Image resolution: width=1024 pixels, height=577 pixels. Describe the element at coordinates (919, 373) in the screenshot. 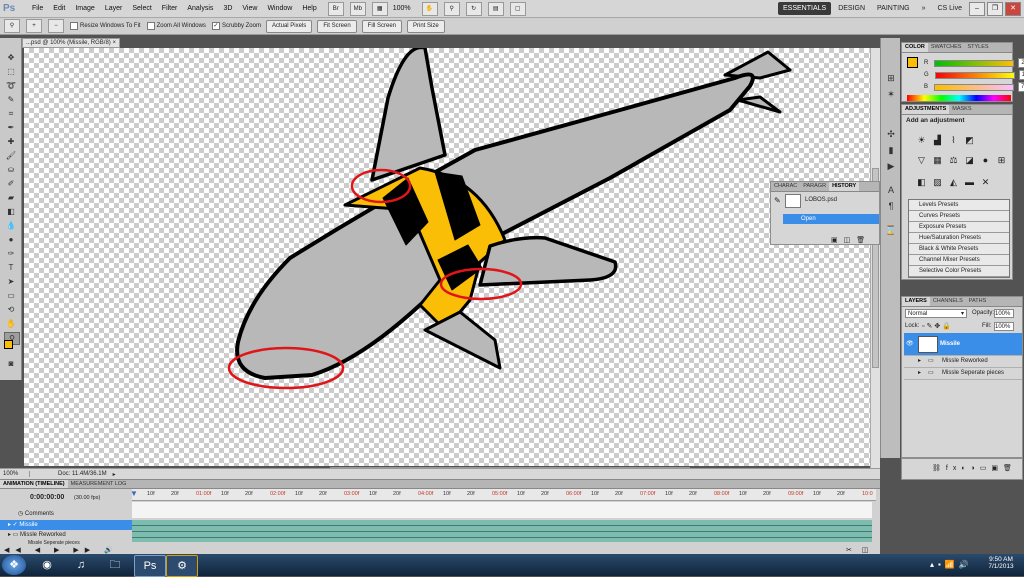

I see `group-expand-icon: ▸` at that location.